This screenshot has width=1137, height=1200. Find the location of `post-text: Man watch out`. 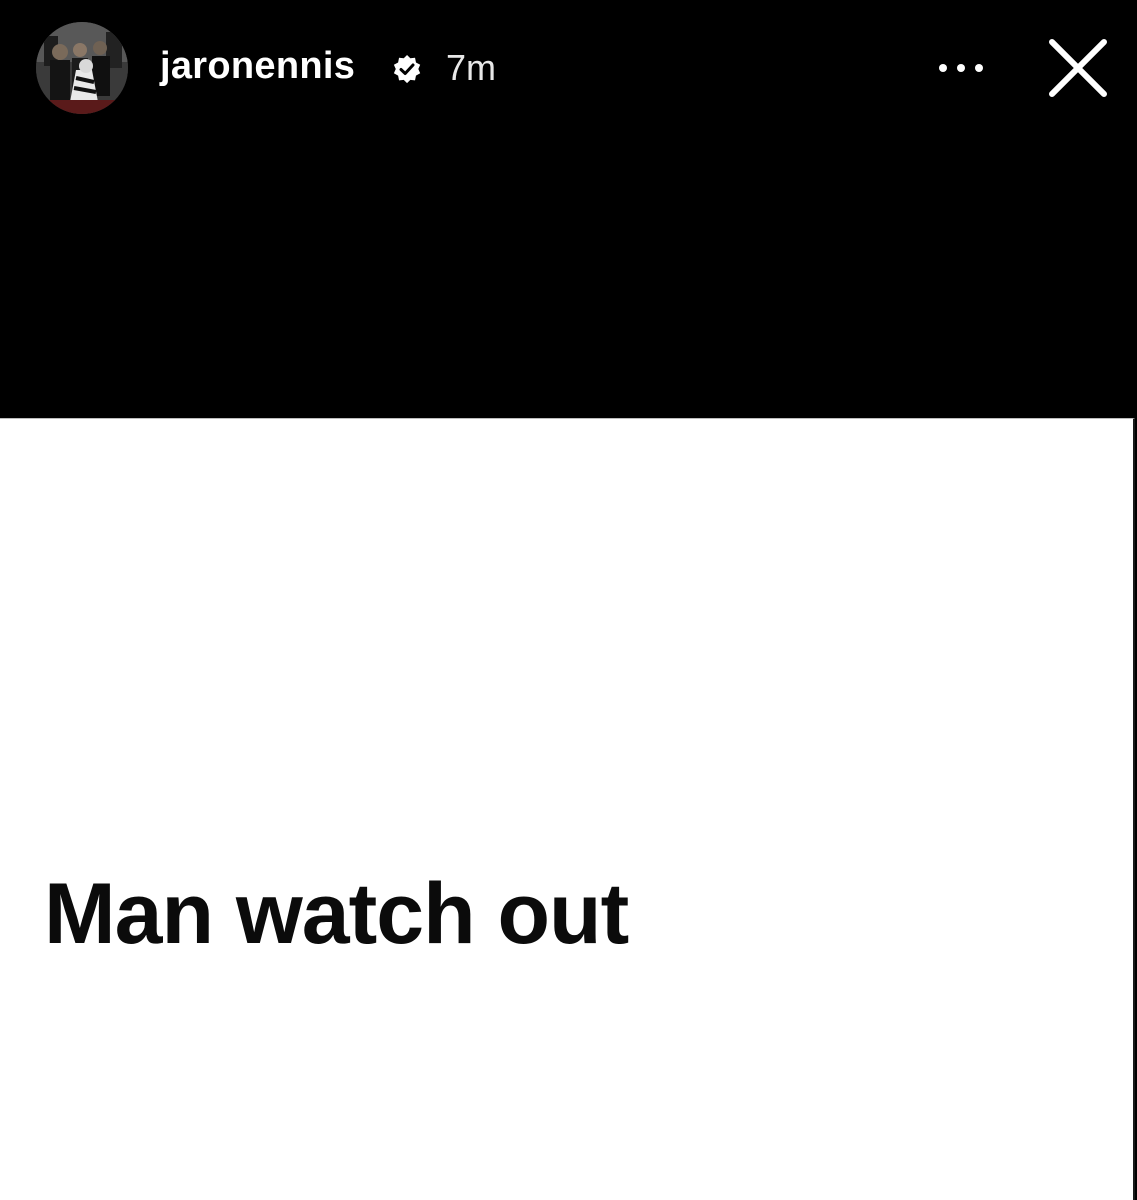

post-text: Man watch out is located at coordinates (336, 914).